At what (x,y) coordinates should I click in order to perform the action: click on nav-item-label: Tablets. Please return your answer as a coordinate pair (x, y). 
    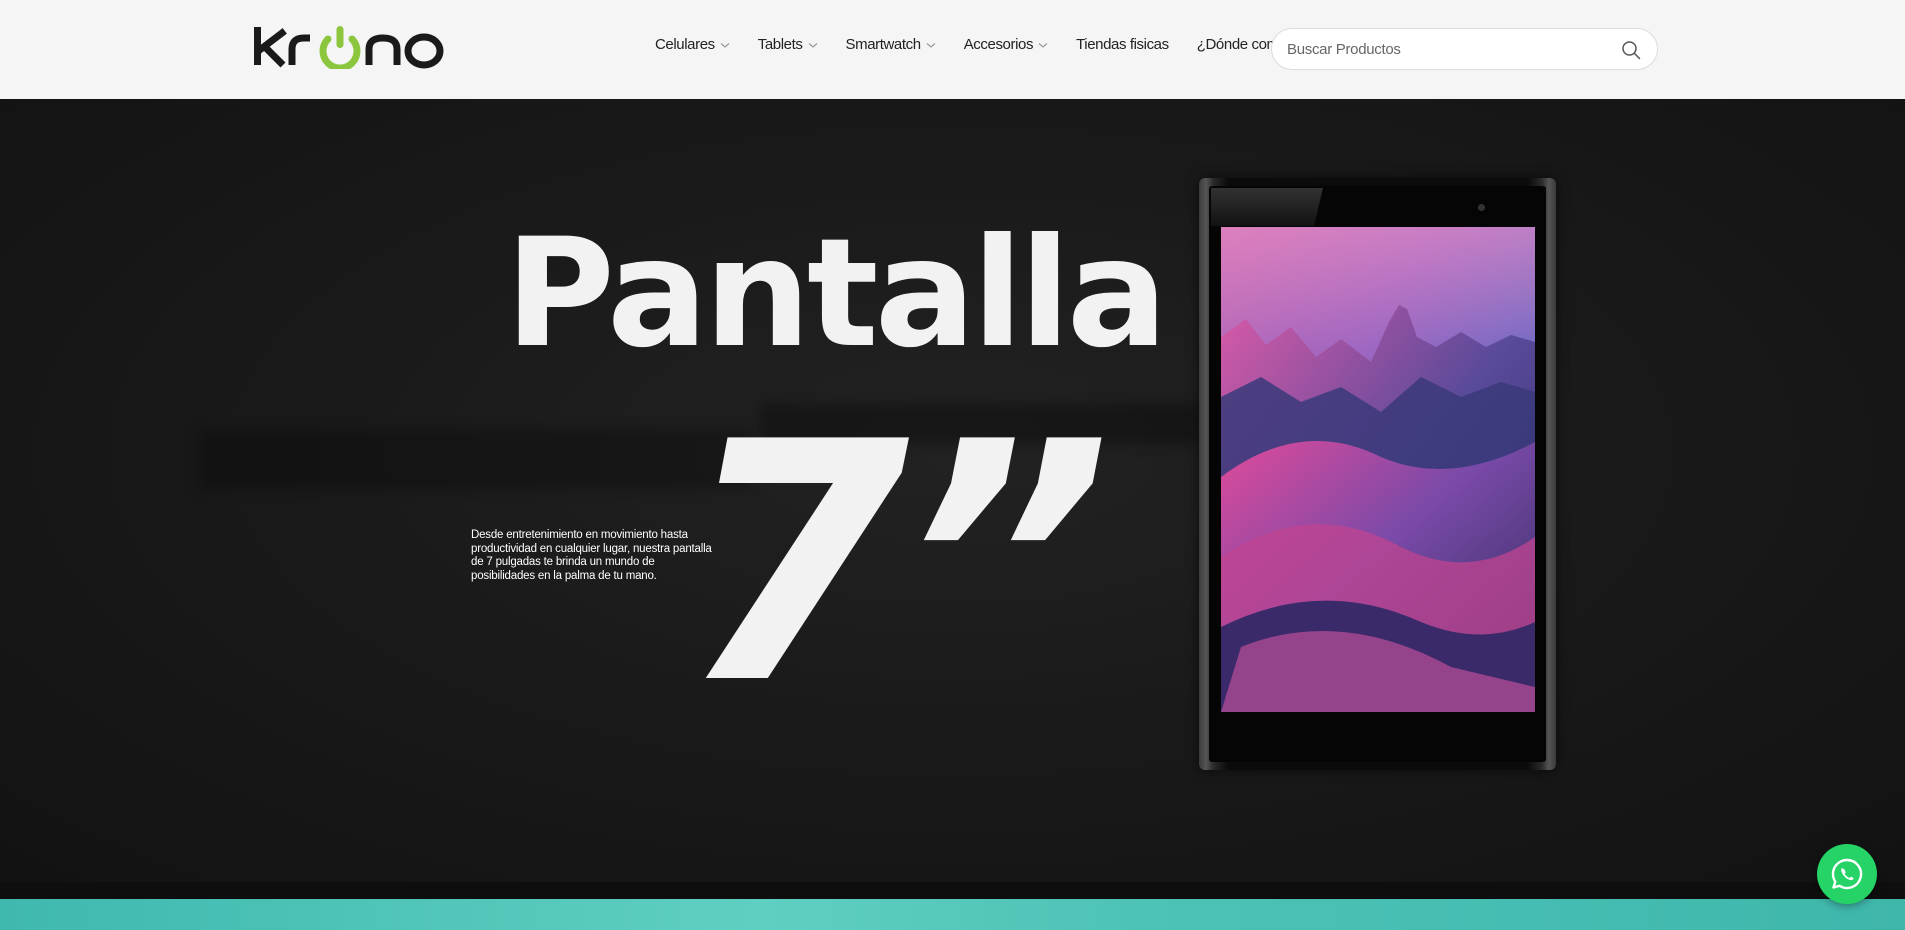
    Looking at the image, I should click on (780, 44).